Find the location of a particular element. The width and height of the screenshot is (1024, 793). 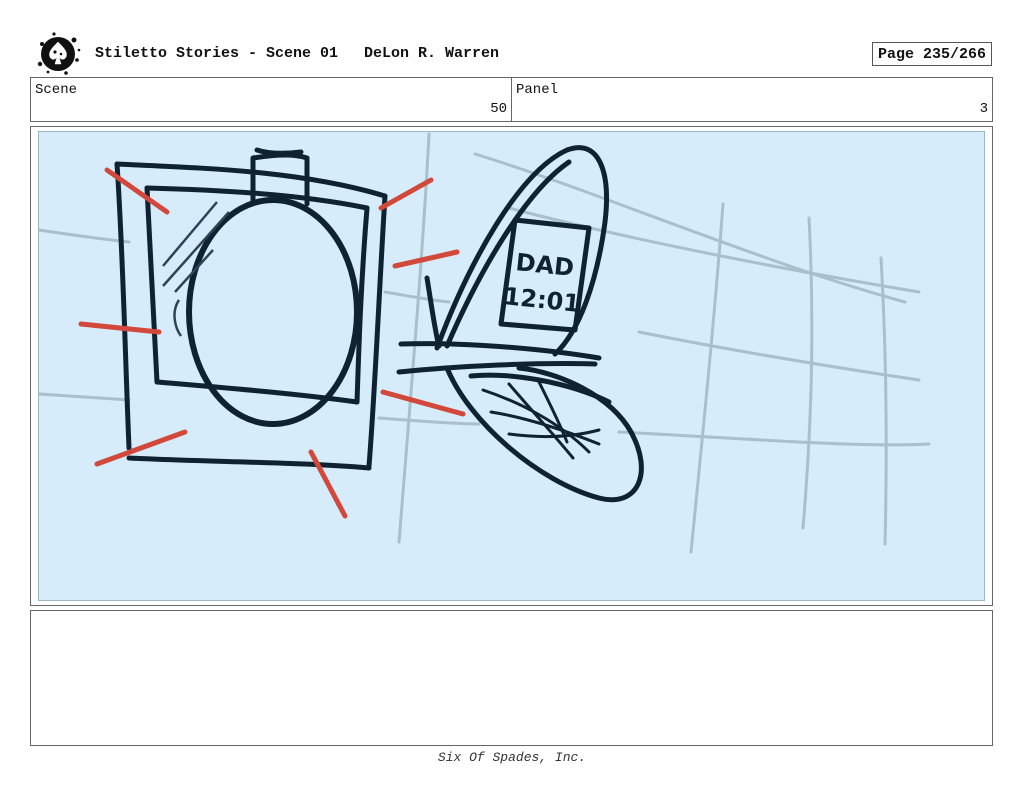

document-title: Stiletto Stories - Scene 01 is located at coordinates (217, 53).